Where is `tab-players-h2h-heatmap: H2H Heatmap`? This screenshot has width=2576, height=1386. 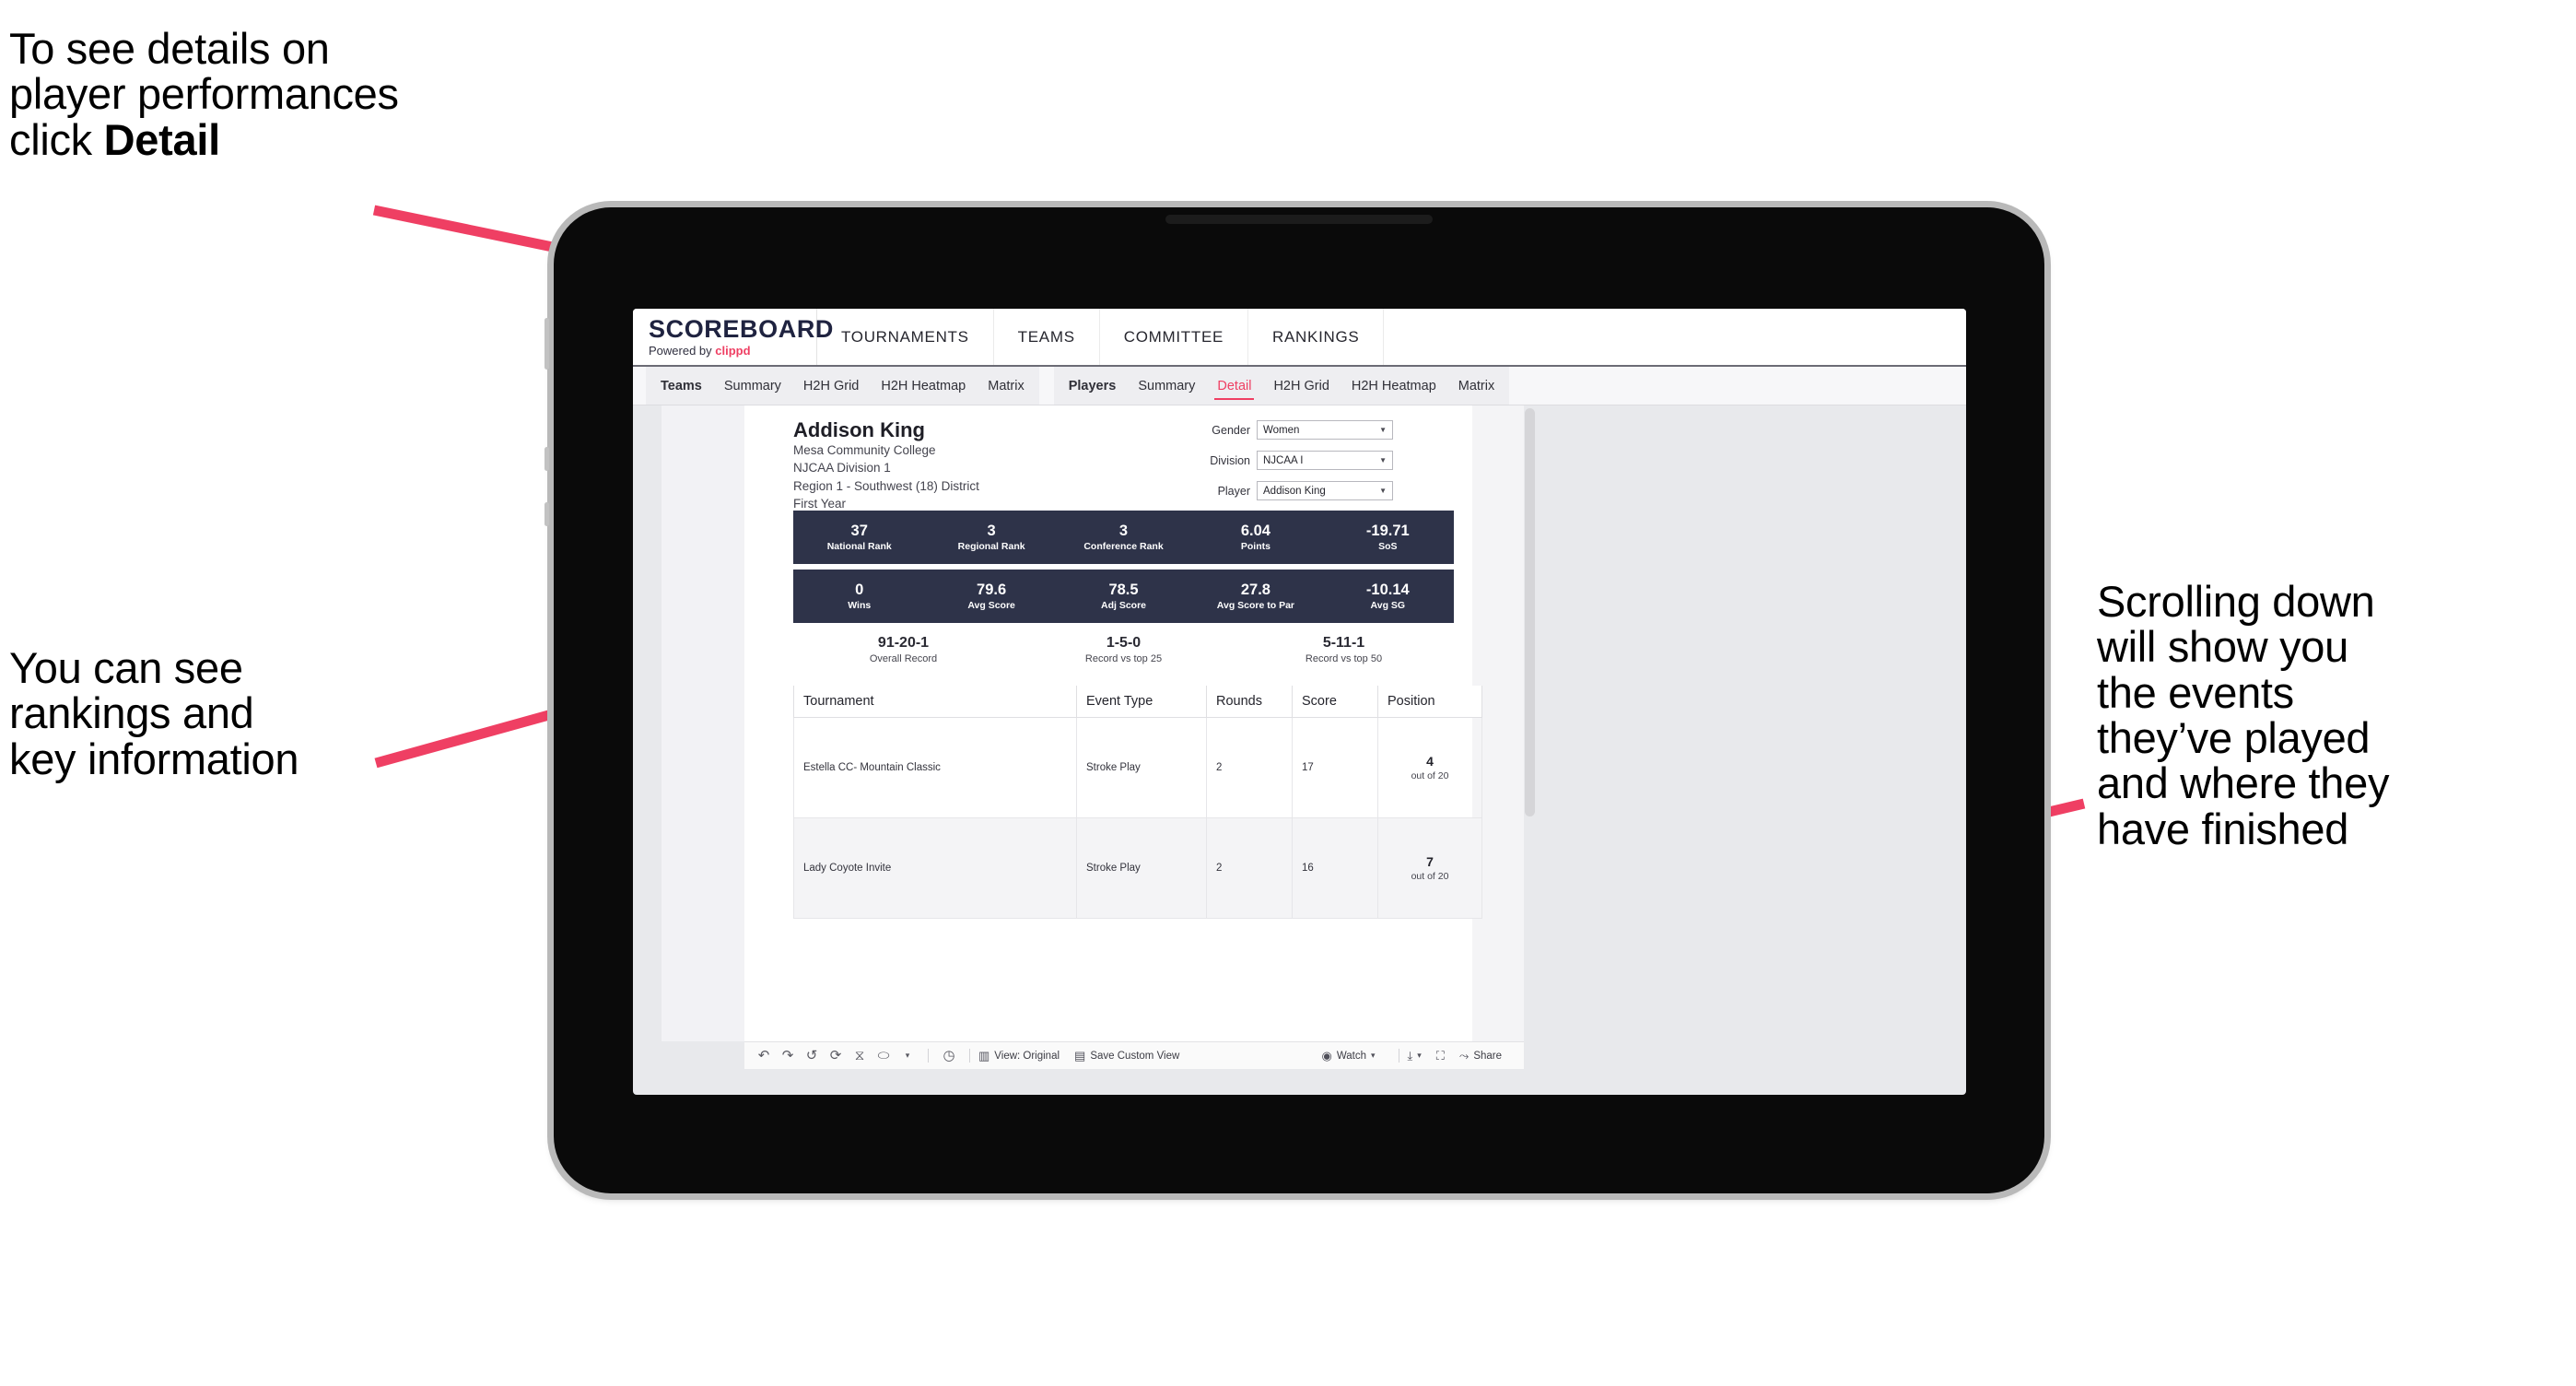 tab-players-h2h-heatmap: H2H Heatmap is located at coordinates (1394, 386).